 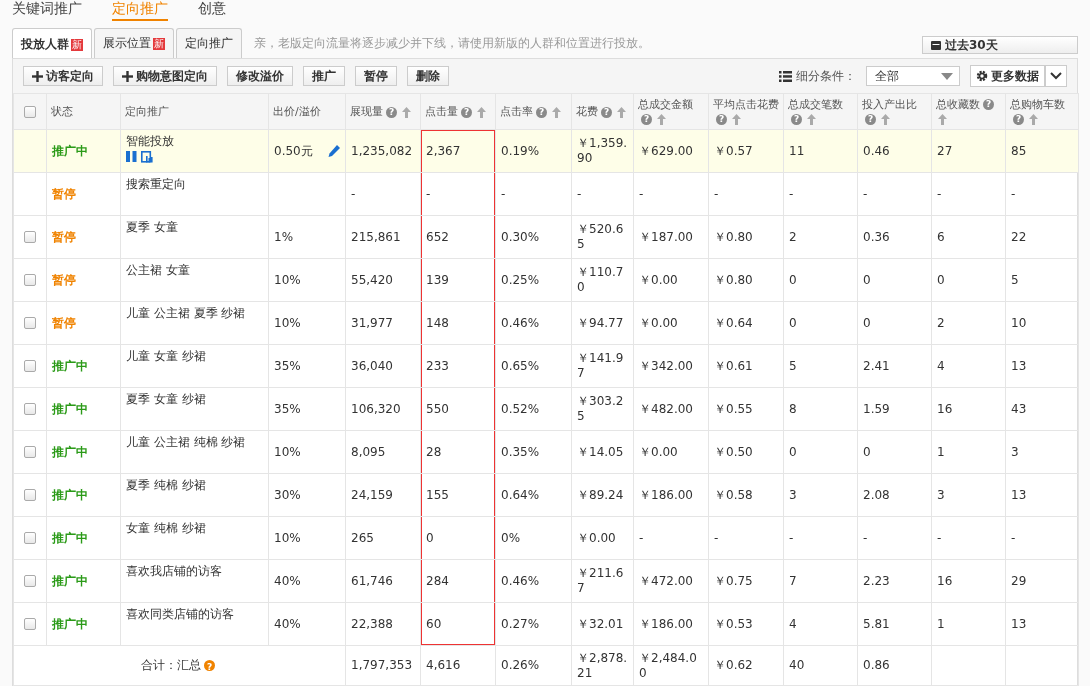 I want to click on table-row: 推广中 夏季 纯棉 纱裙 30% 24,159 155 0.64% ￥89.24 ￥186.00 ￥0.58 3 2.08 3 13, so click(x=546, y=495).